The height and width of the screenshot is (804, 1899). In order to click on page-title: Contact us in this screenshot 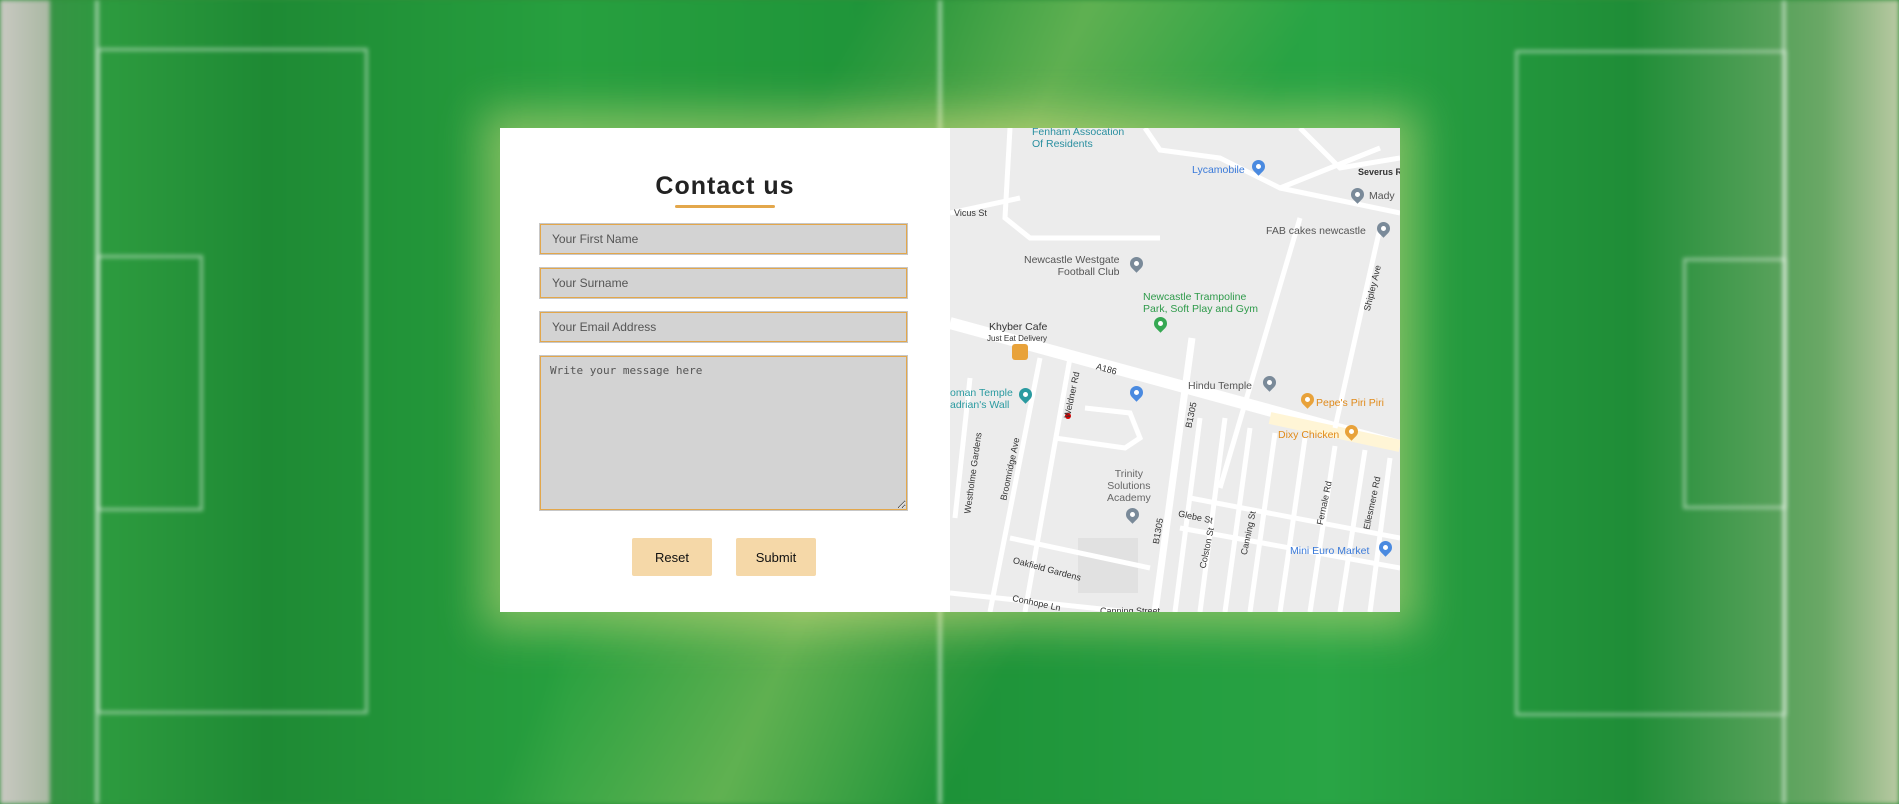, I will do `click(725, 186)`.